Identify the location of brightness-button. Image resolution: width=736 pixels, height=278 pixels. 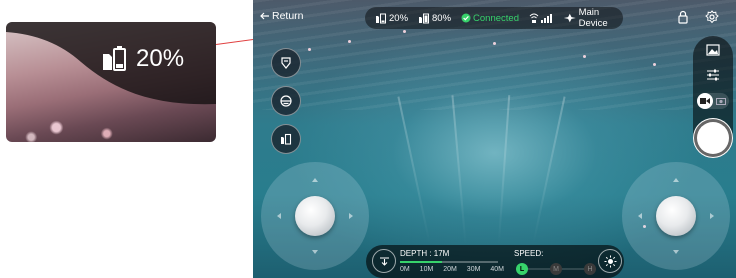
(610, 261).